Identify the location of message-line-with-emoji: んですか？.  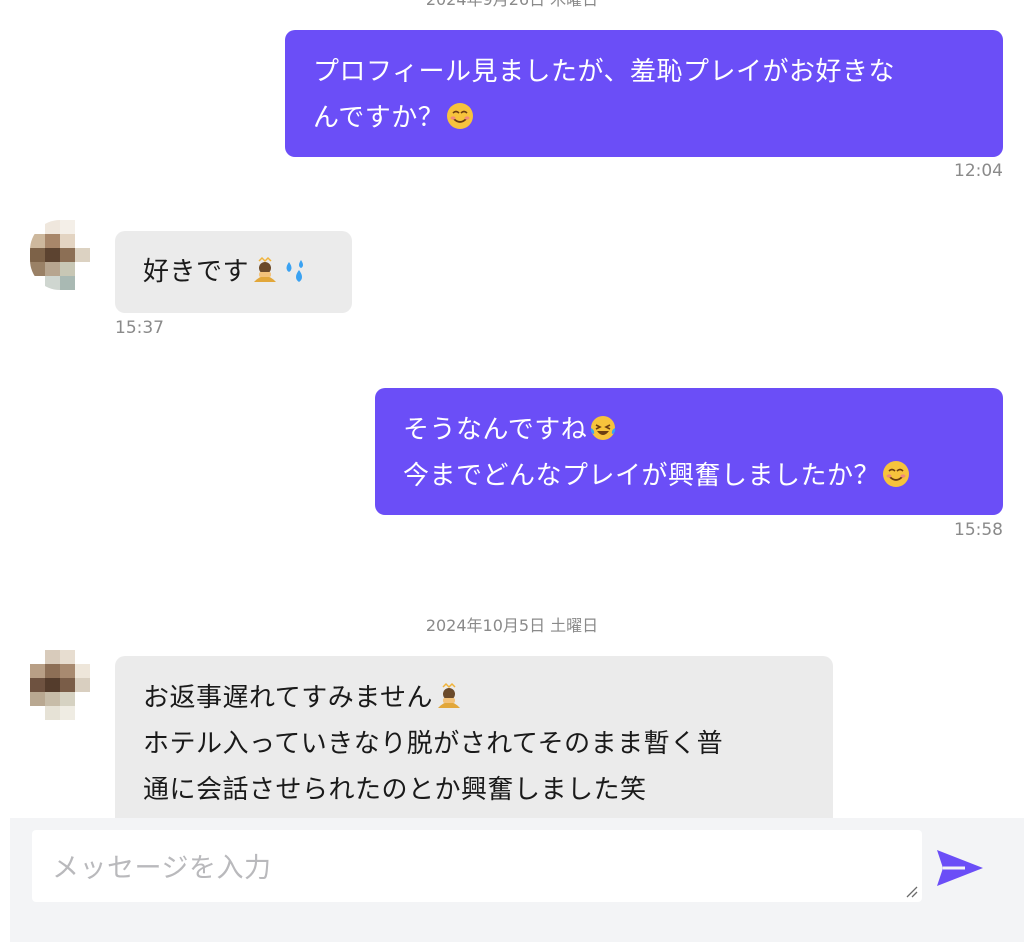
(644, 118).